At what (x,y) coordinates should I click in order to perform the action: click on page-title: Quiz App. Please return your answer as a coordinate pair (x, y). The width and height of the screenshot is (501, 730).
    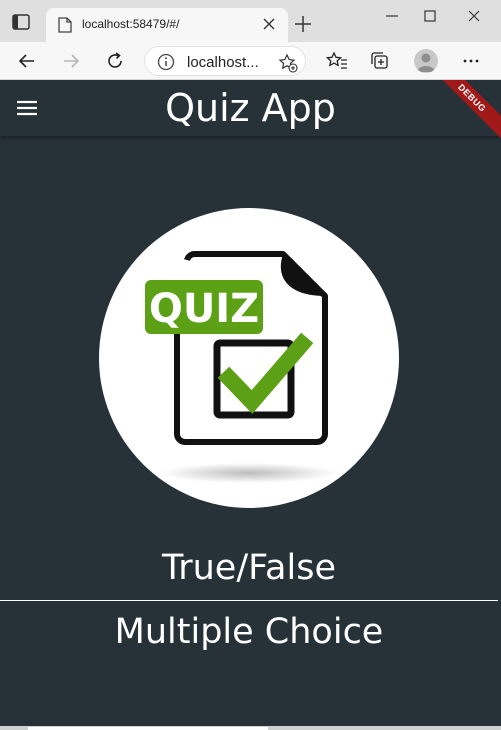
    Looking at the image, I should click on (250, 108).